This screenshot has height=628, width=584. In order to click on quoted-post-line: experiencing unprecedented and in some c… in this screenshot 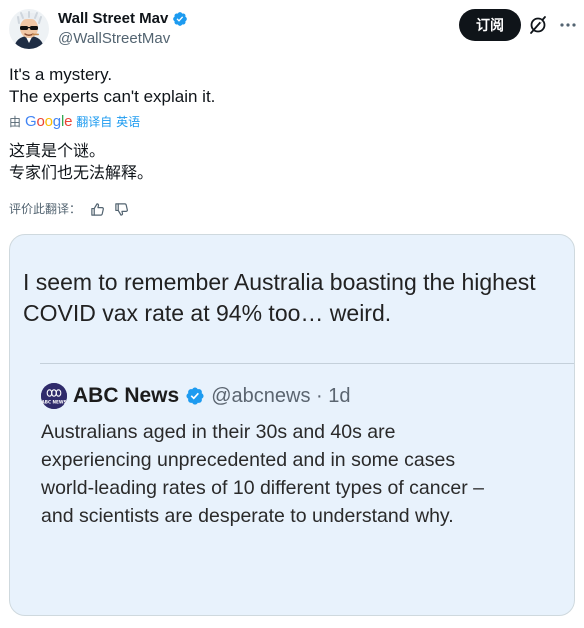, I will do `click(248, 460)`.